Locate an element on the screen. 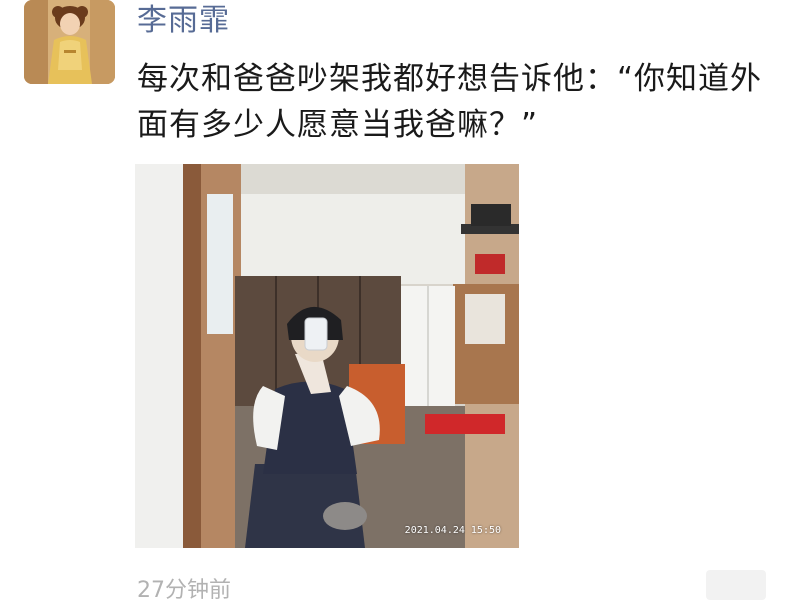 The height and width of the screenshot is (604, 800). post-time: 27分钟前 is located at coordinates (184, 590).